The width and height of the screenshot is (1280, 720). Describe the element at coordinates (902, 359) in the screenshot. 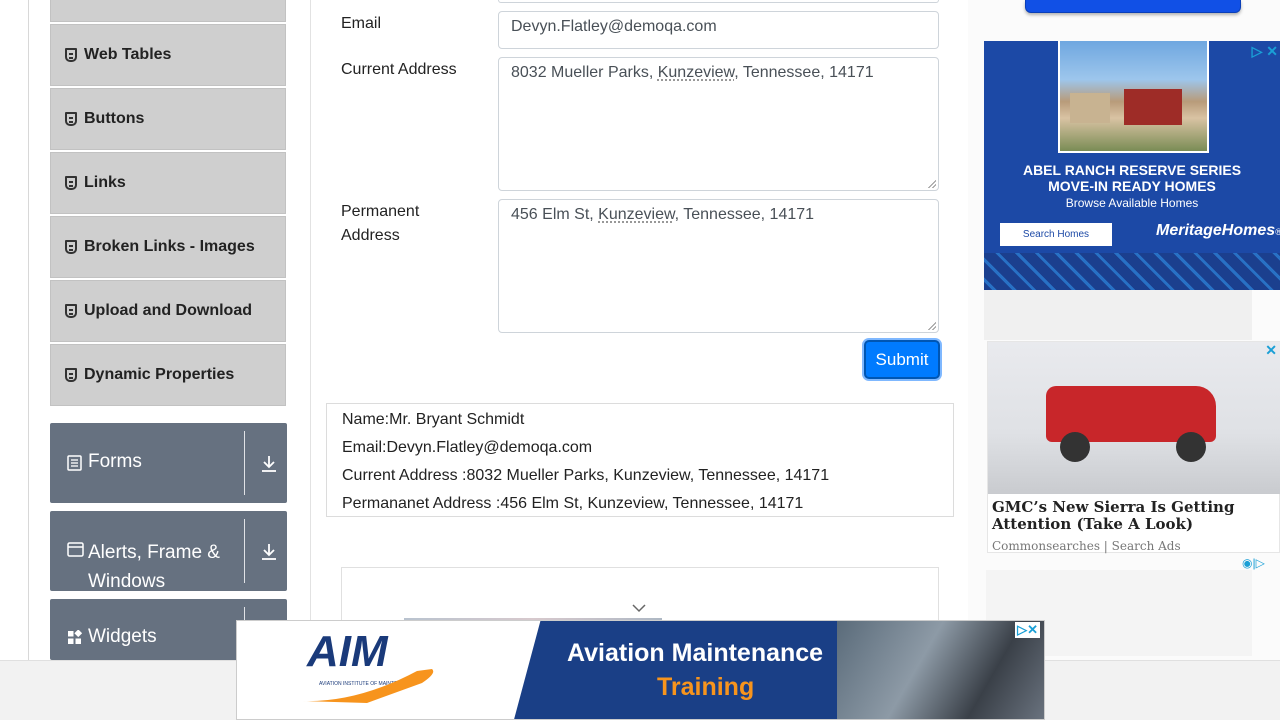

I see `submit-button: Submit` at that location.